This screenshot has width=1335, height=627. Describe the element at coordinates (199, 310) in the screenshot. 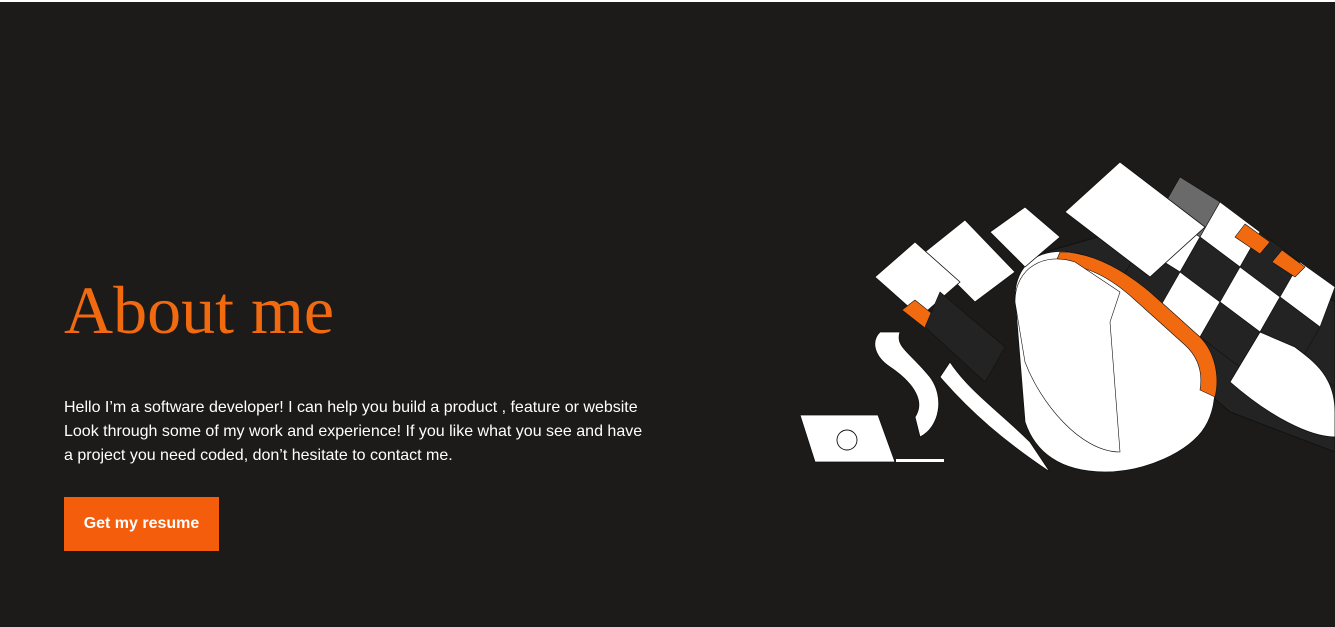

I see `page-title: About me` at that location.